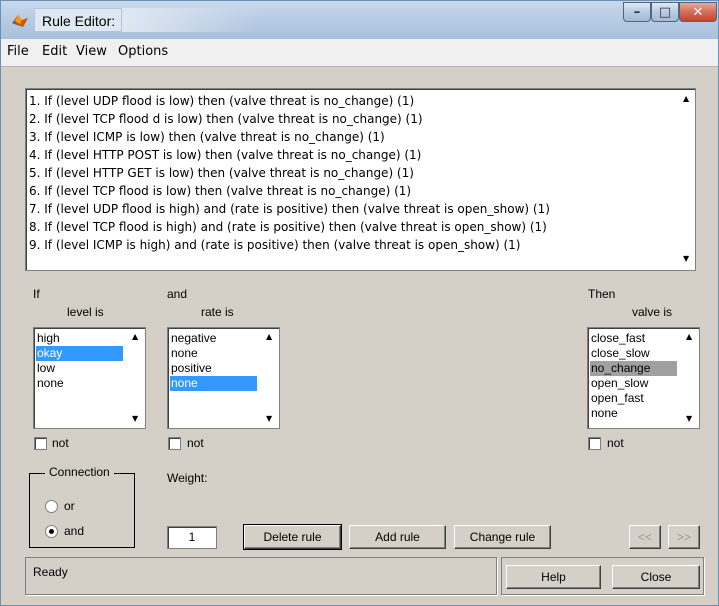 The height and width of the screenshot is (606, 719). Describe the element at coordinates (645, 537) in the screenshot. I see `prev-button: <<` at that location.